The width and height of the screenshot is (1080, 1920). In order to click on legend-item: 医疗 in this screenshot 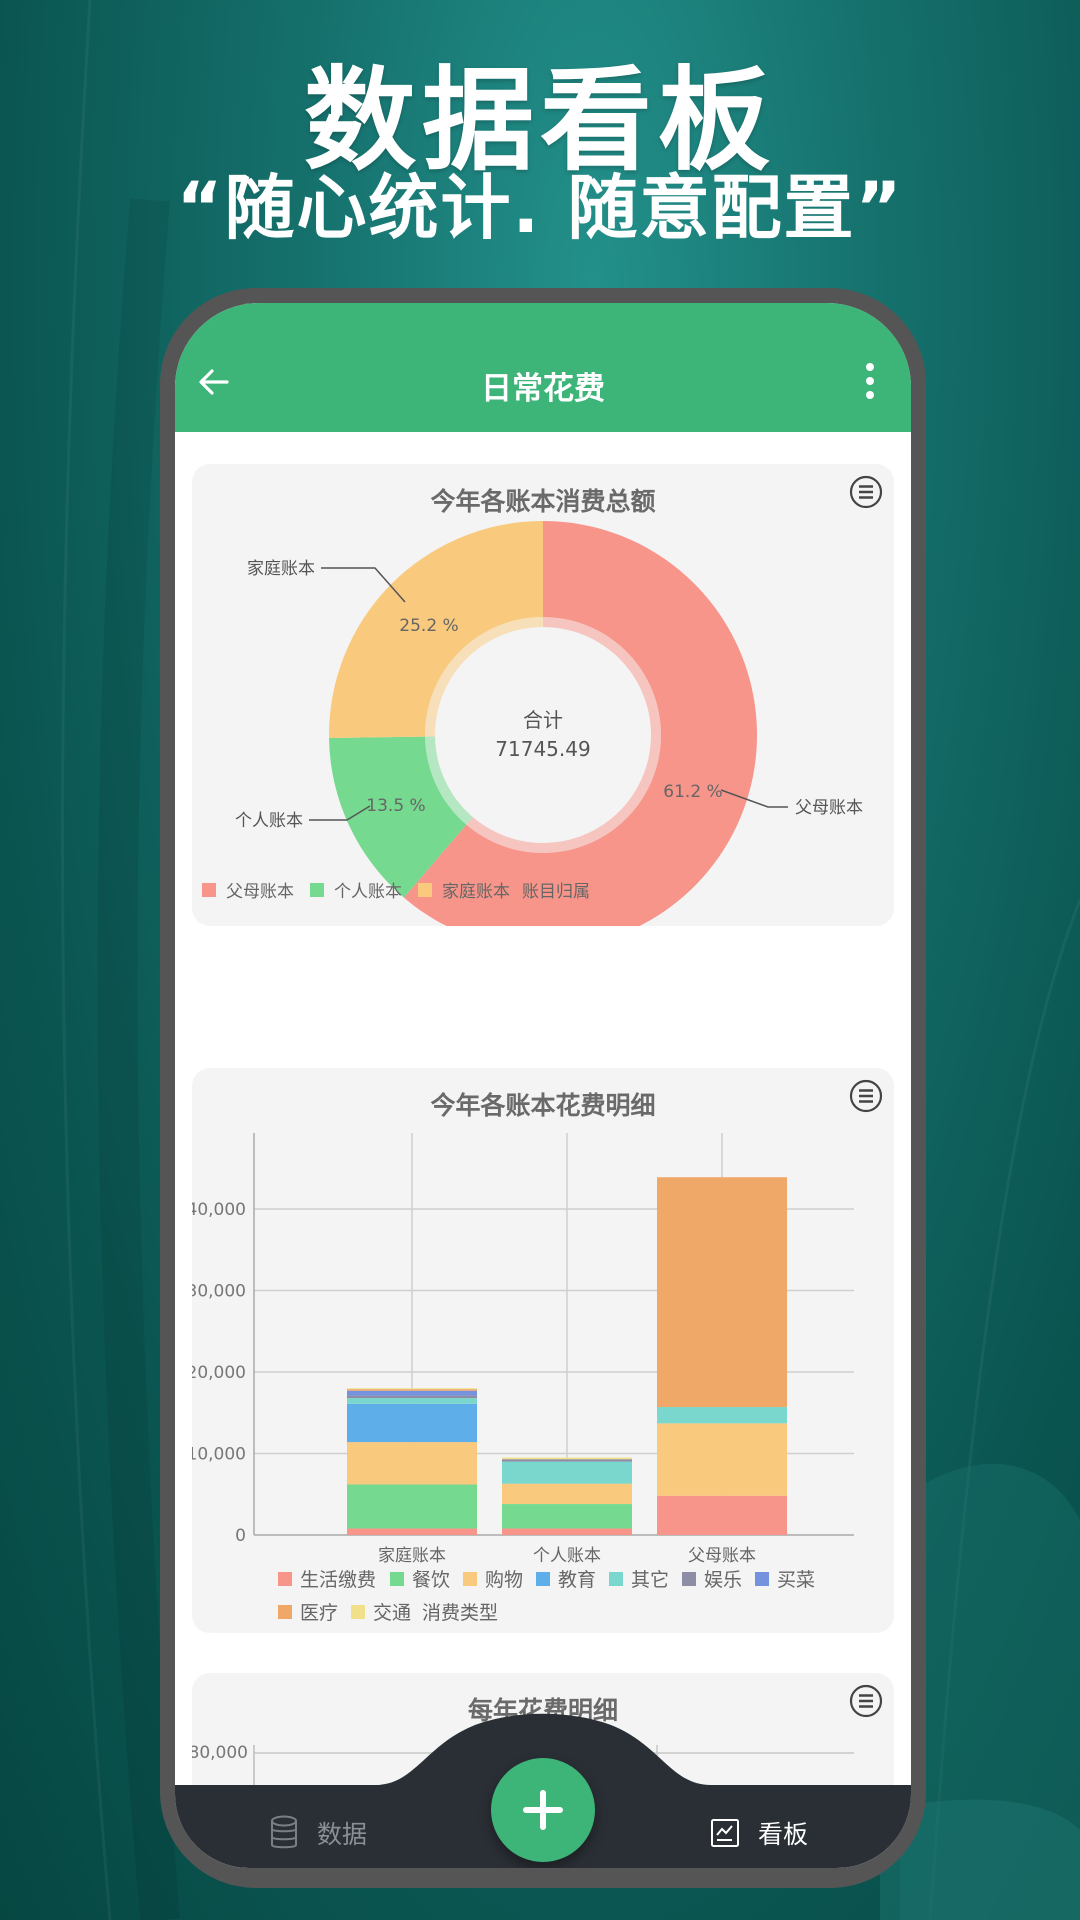, I will do `click(319, 1613)`.